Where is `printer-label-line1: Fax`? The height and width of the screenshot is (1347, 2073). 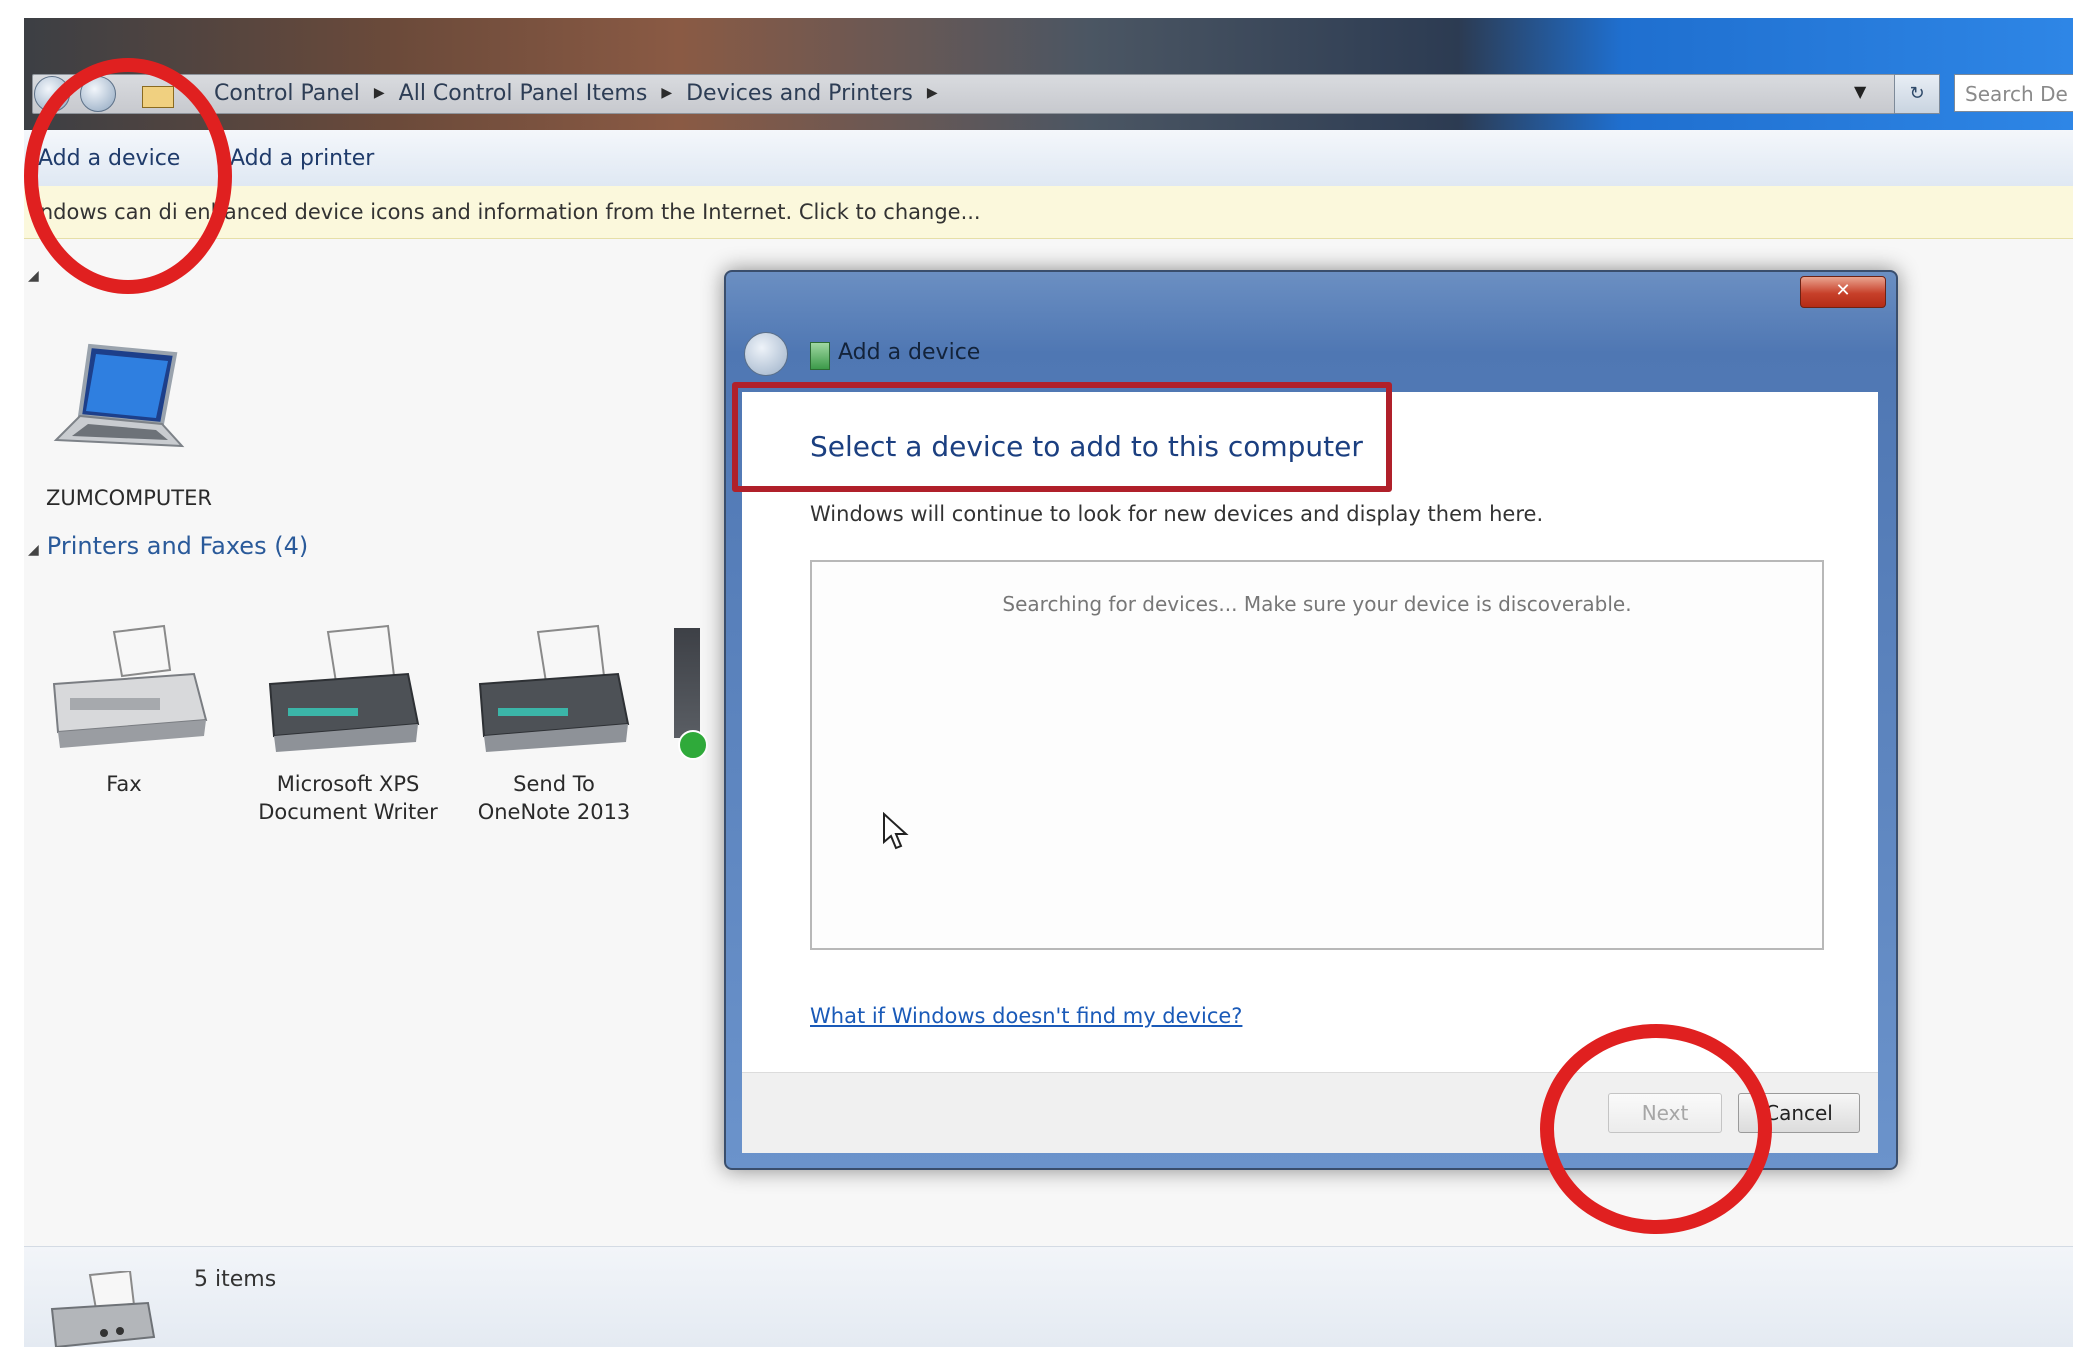
printer-label-line1: Fax is located at coordinates (124, 784).